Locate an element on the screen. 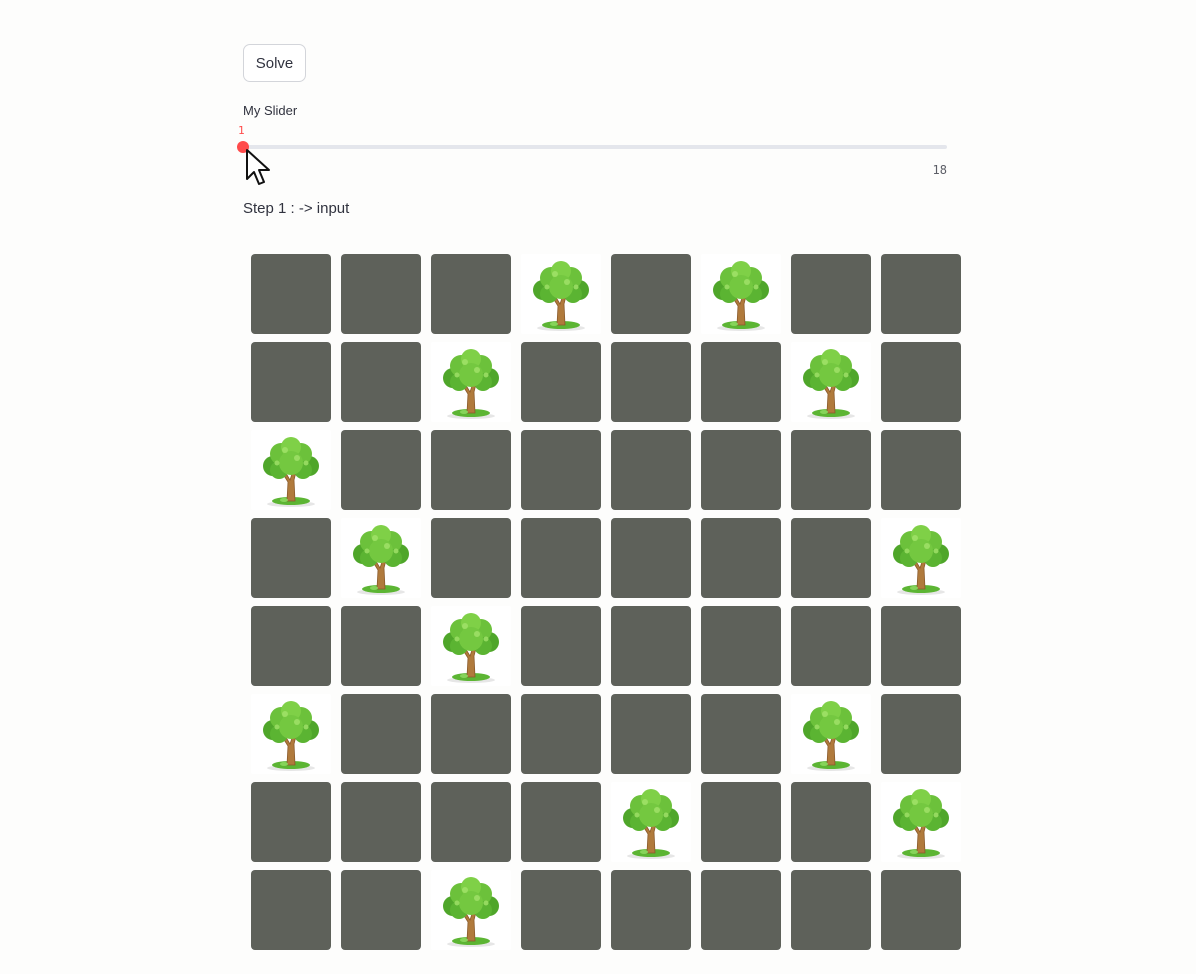  slider-value: 1 is located at coordinates (241, 130).